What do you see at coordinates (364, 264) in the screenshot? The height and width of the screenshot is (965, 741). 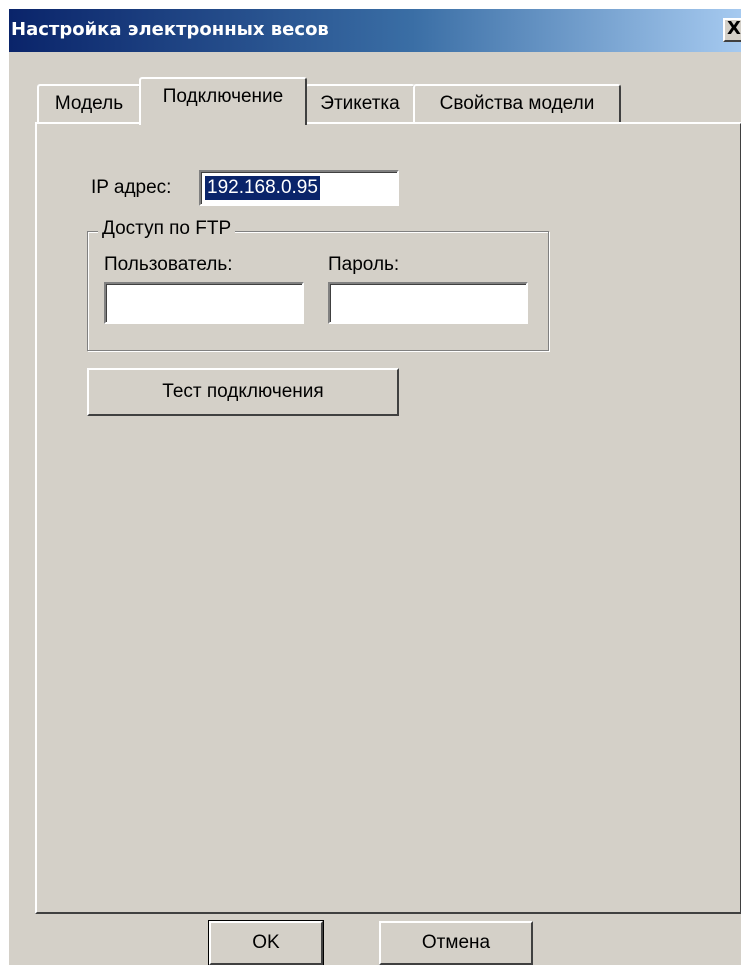 I see `password-label: Пароль:` at bounding box center [364, 264].